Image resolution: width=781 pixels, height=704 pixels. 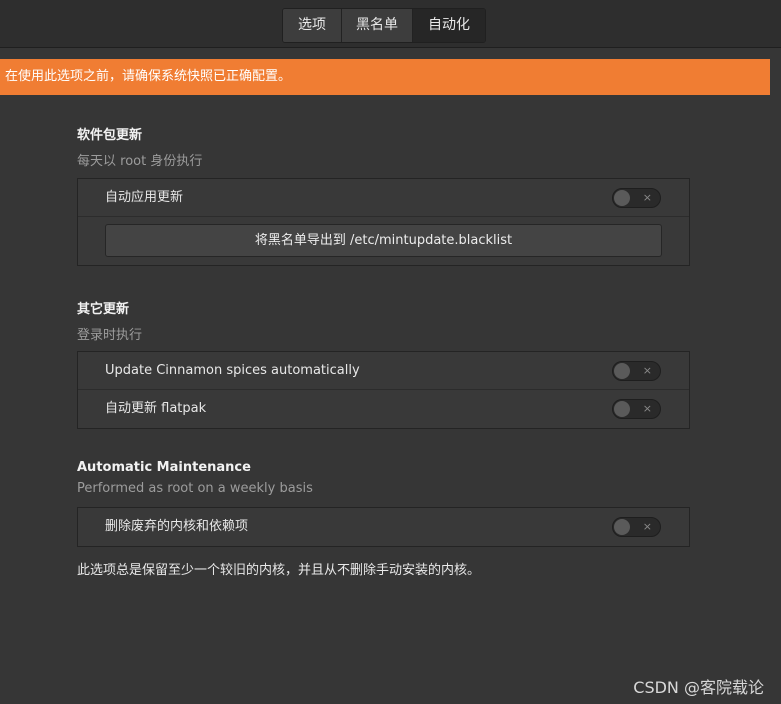 What do you see at coordinates (156, 408) in the screenshot?
I see `flatpak-label: 自动更新 flatpak` at bounding box center [156, 408].